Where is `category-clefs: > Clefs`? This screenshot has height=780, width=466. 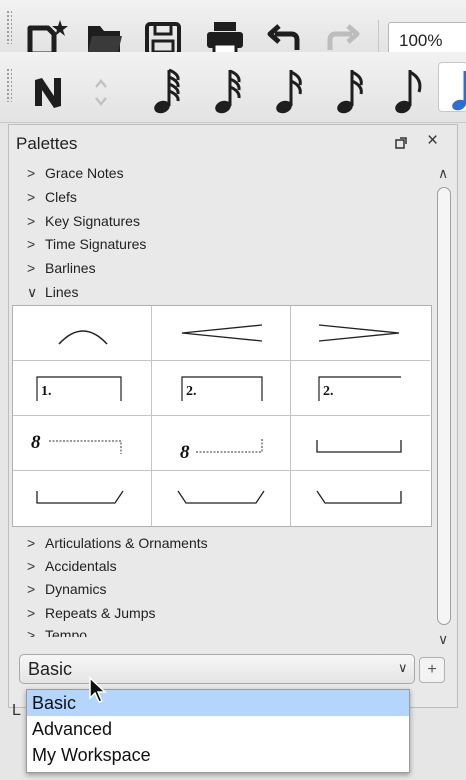 category-clefs: > Clefs is located at coordinates (52, 197).